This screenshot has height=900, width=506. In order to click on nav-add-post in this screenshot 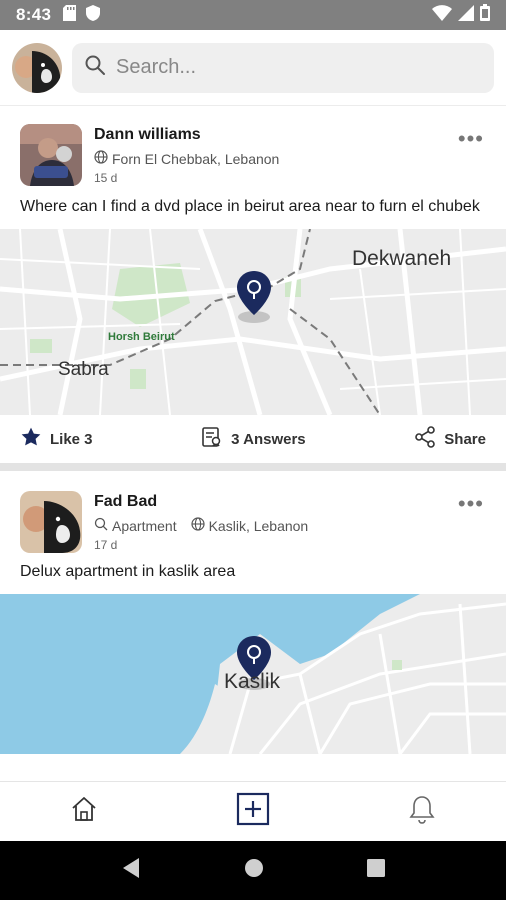, I will do `click(253, 812)`.